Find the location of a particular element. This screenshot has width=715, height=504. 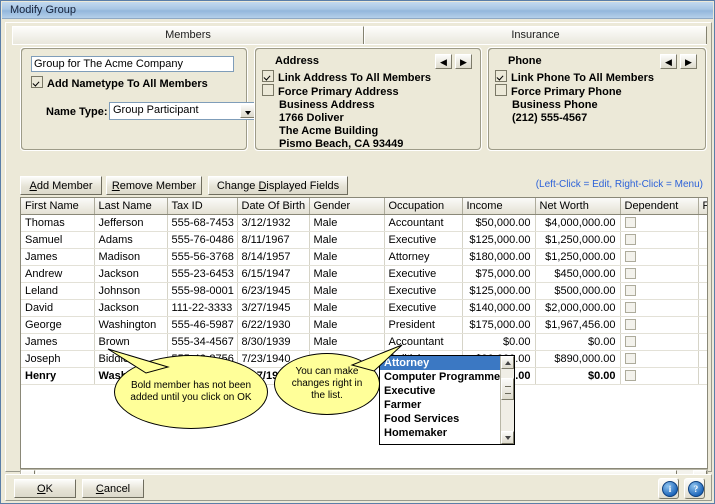

cell-date-of-birth: 6/15/1947 is located at coordinates (273, 274).